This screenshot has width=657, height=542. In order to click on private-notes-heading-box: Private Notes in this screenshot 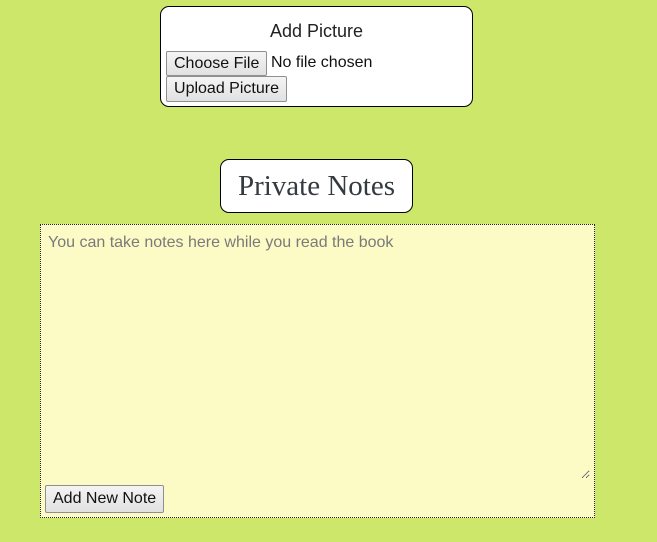, I will do `click(316, 186)`.